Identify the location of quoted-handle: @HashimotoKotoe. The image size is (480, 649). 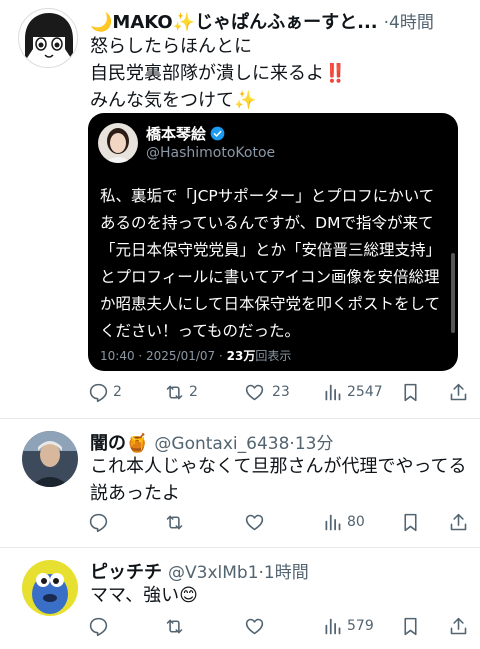
(210, 153).